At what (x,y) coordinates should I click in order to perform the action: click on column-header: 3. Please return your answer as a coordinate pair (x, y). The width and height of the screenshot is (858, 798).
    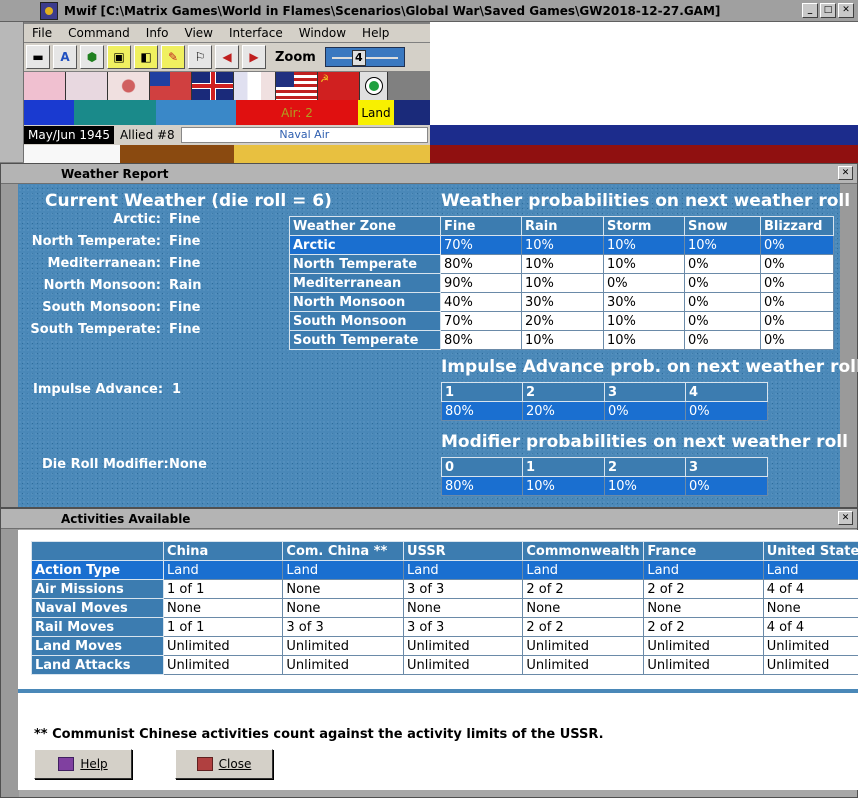
    Looking at the image, I should click on (726, 467).